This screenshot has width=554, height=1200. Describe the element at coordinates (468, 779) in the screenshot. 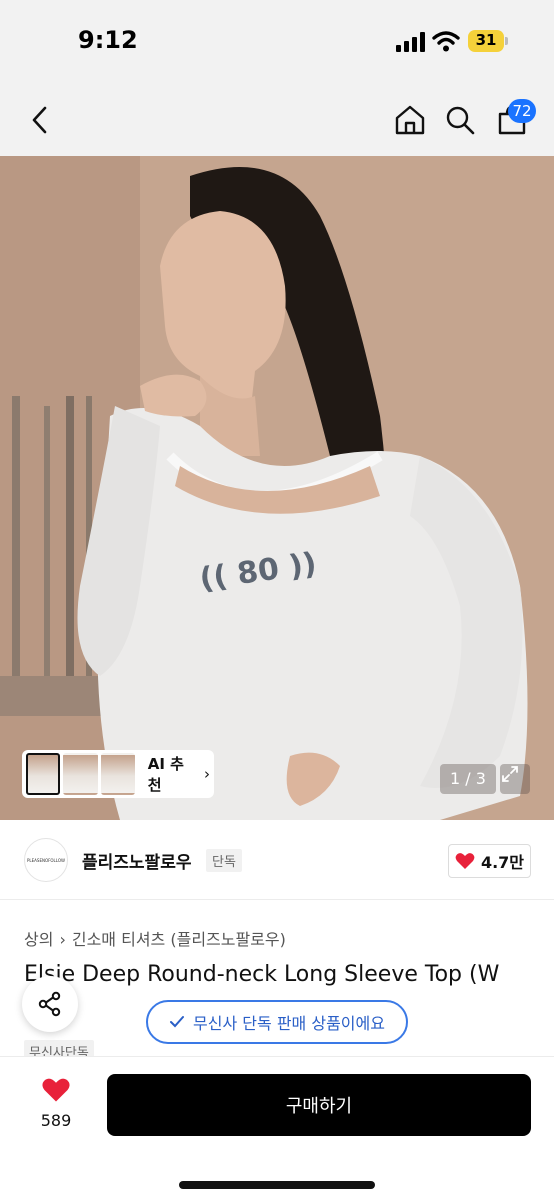

I see `page-indicator: 1 / 3` at that location.